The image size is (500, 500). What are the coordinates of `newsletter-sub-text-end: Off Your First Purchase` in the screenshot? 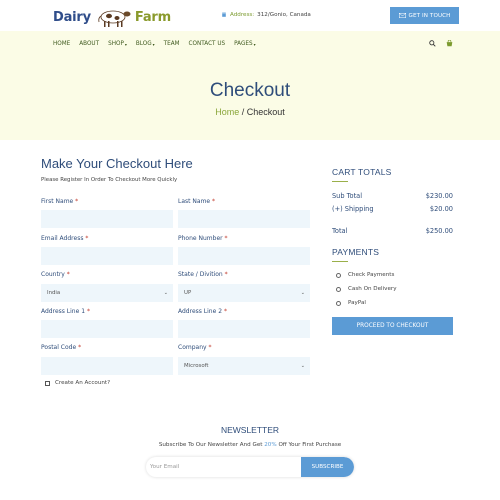 It's located at (309, 445).